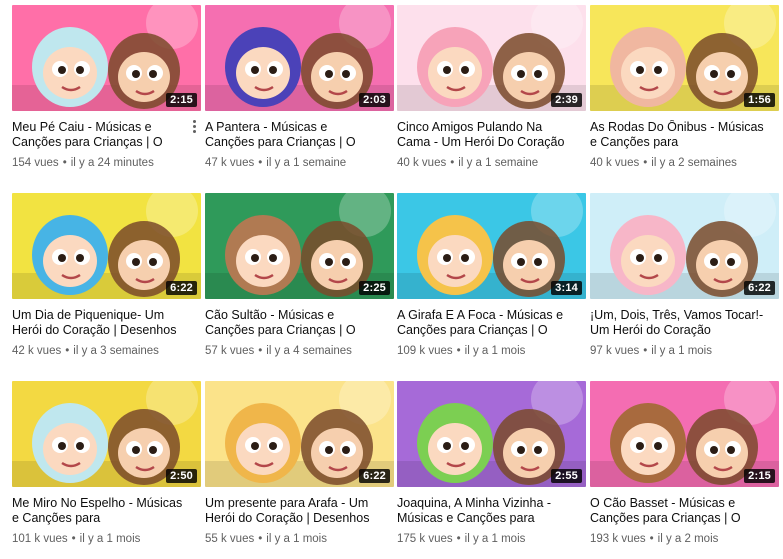  I want to click on view-count: 97 k vues, so click(615, 351).